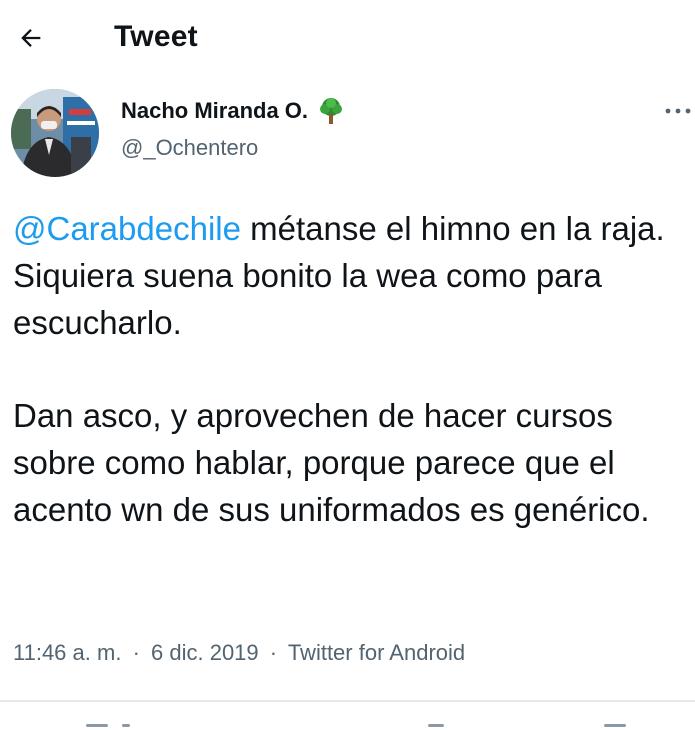  I want to click on avatar, so click(55, 133).